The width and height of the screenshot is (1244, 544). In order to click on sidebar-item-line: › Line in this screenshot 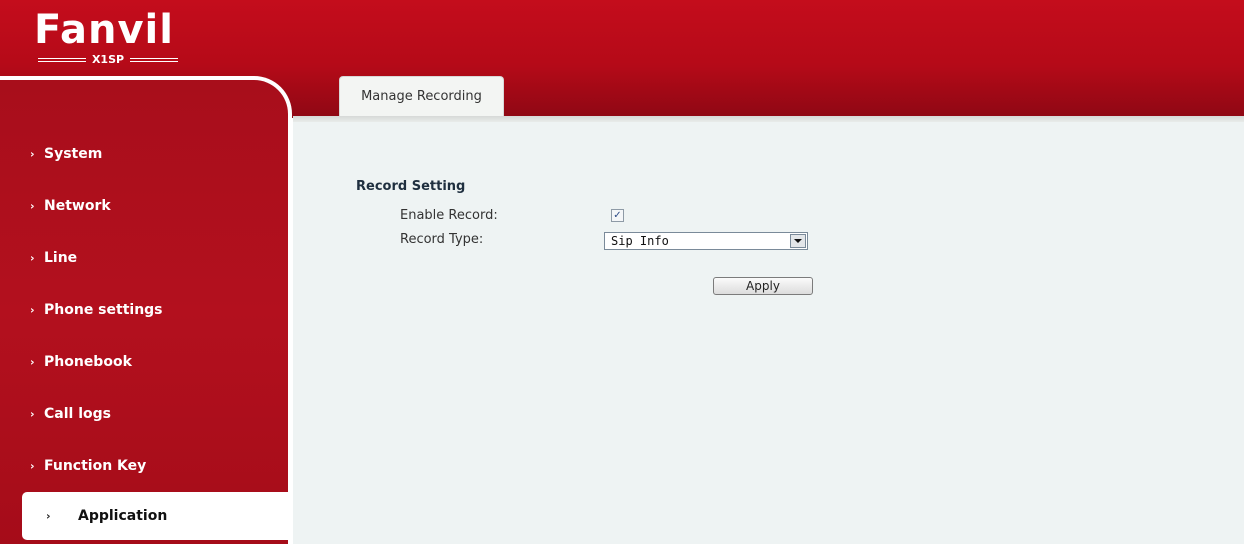, I will do `click(144, 258)`.